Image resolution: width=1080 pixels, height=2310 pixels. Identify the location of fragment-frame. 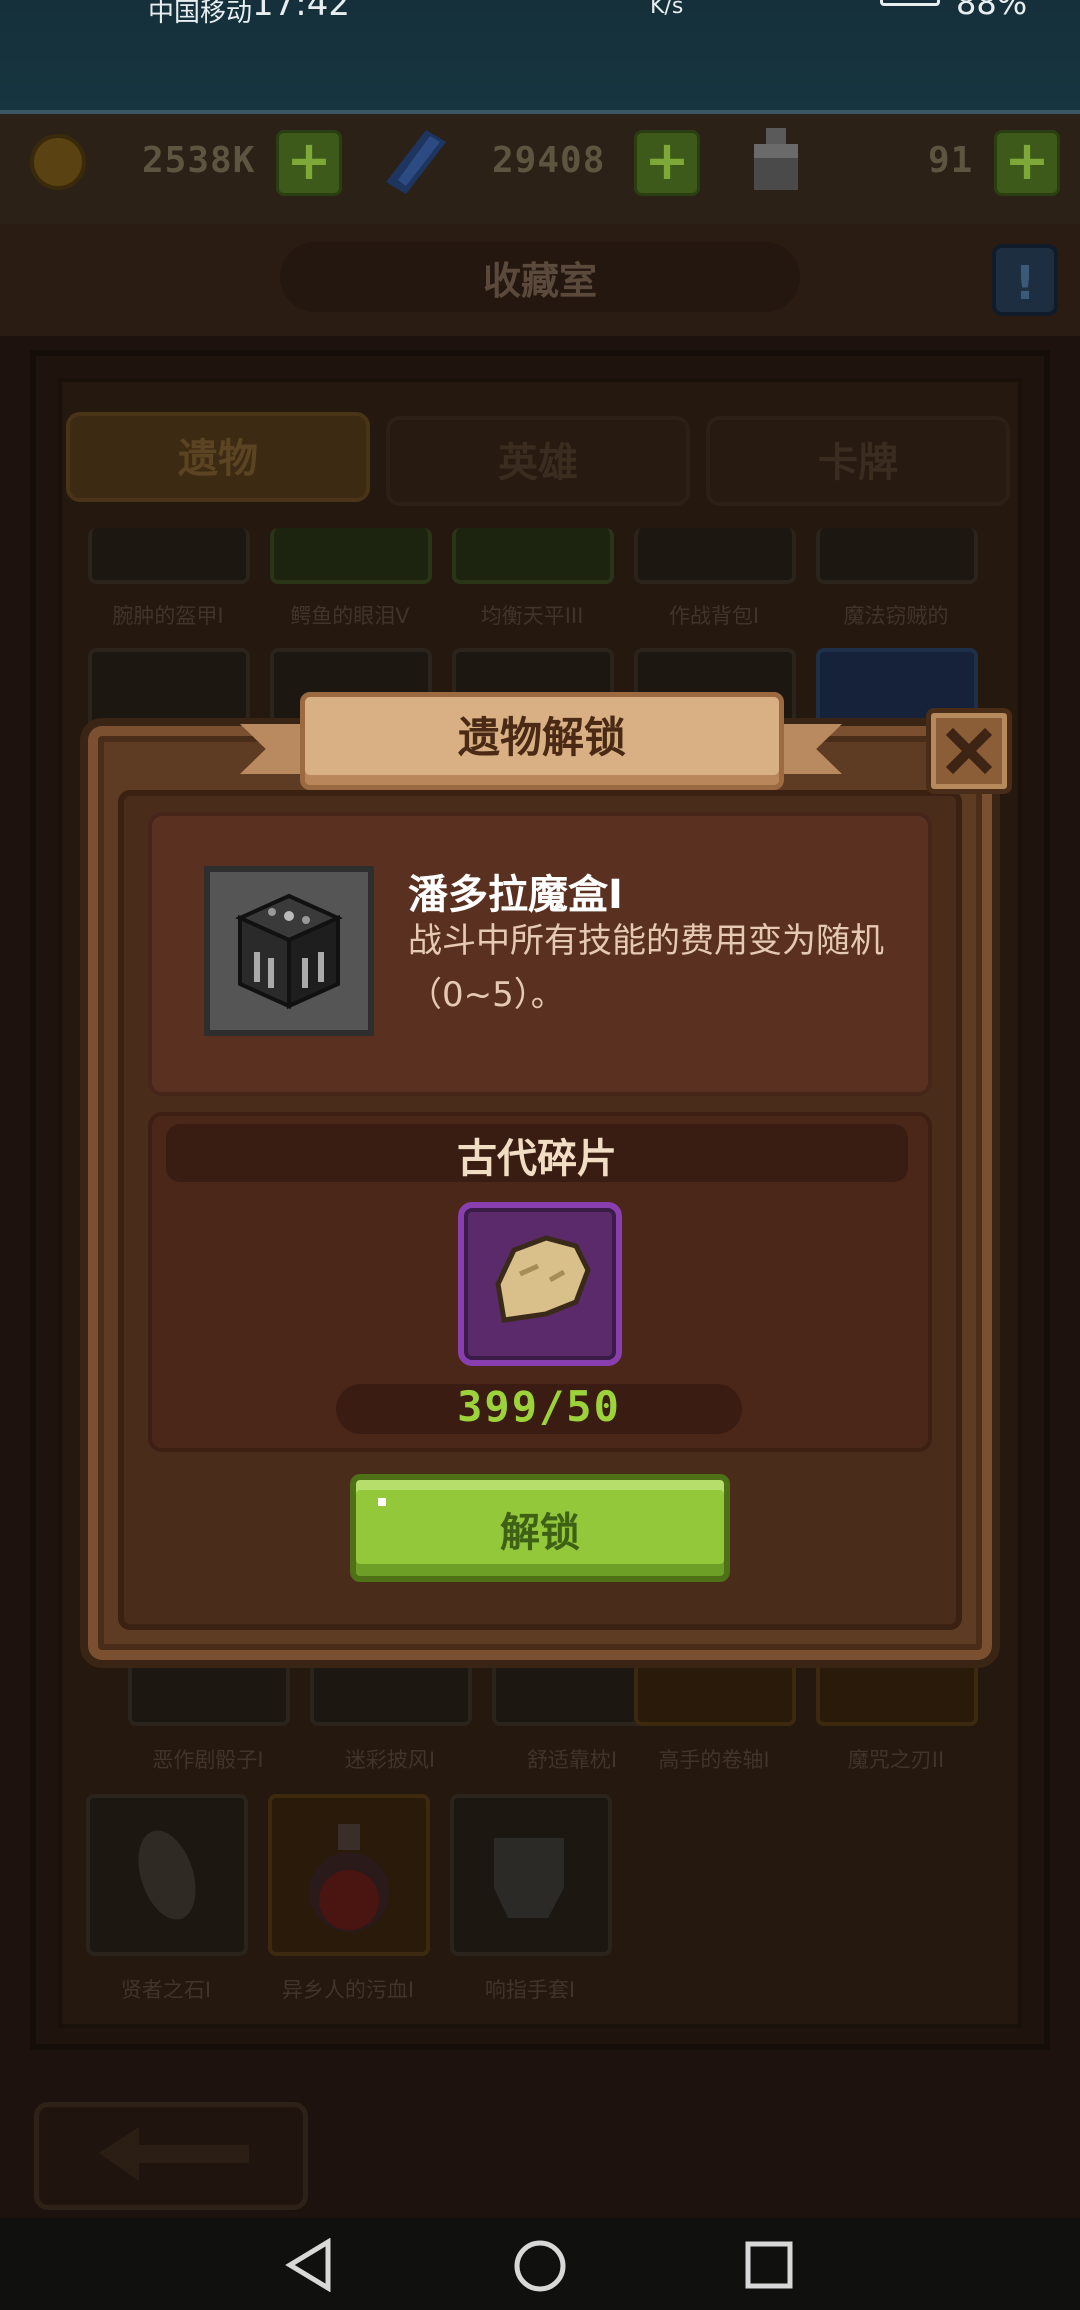
(540, 1284).